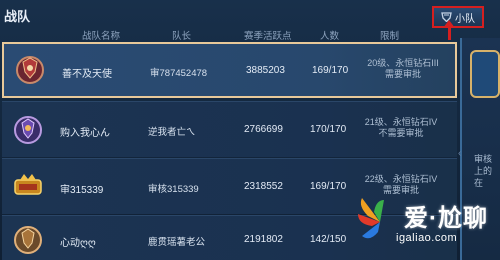 Image resolution: width=500 pixels, height=260 pixels. What do you see at coordinates (485, 74) in the screenshot?
I see `team-emblem-icon` at bounding box center [485, 74].